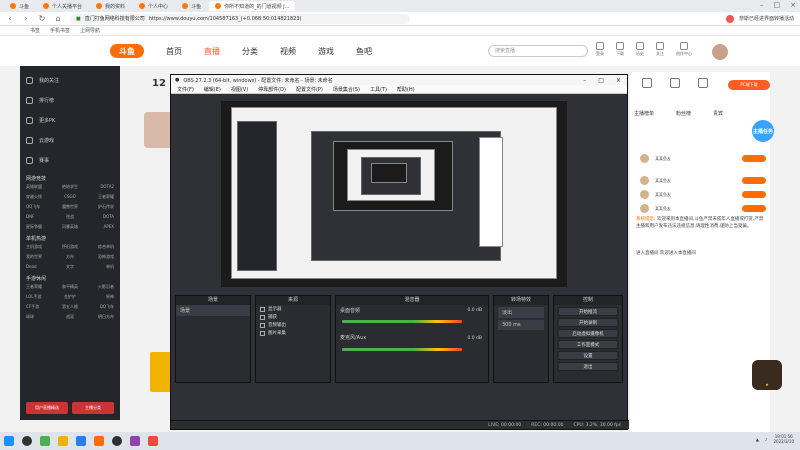  What do you see at coordinates (675, 83) in the screenshot?
I see `report-icon` at bounding box center [675, 83].